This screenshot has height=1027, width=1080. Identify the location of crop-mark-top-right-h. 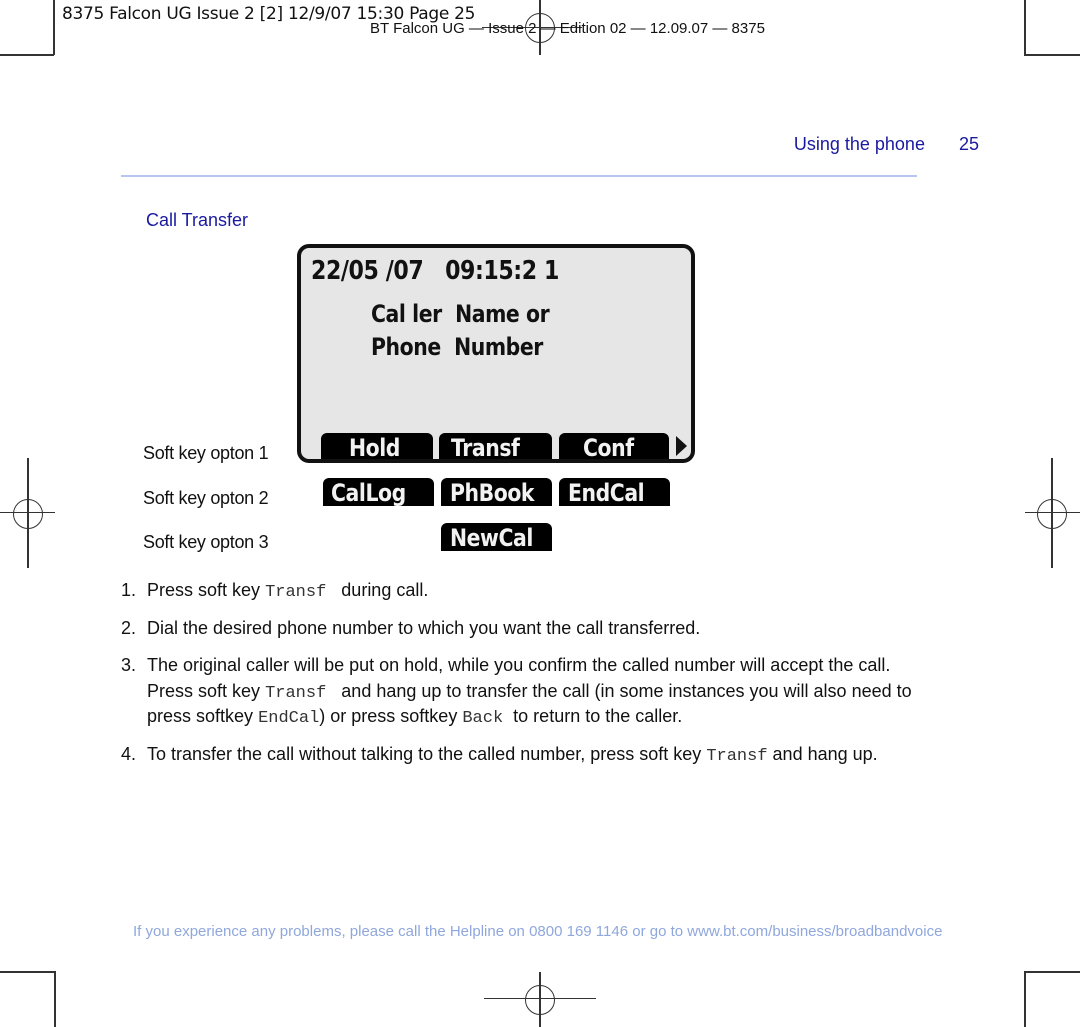
(1052, 55).